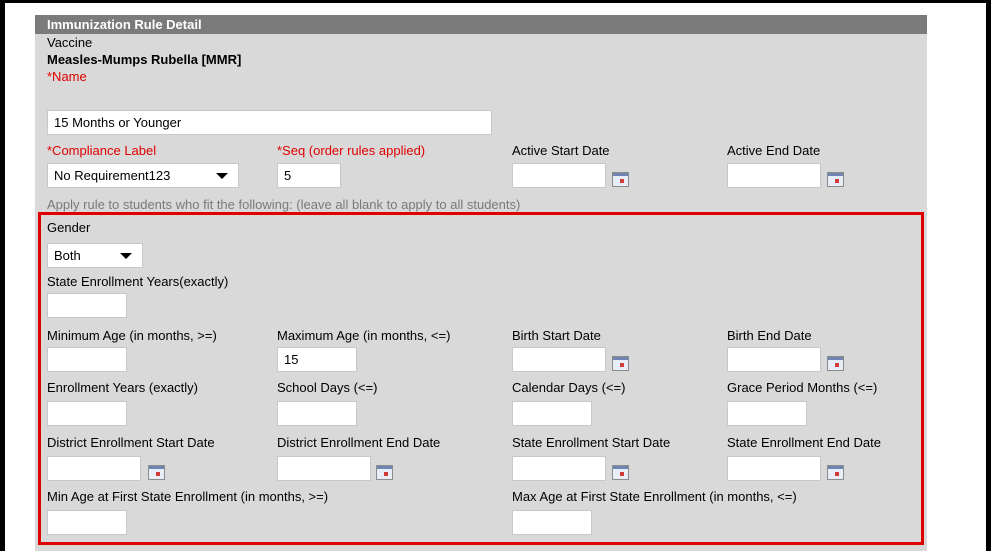 Image resolution: width=991 pixels, height=551 pixels. Describe the element at coordinates (69, 227) in the screenshot. I see `gender-label: Gender` at that location.